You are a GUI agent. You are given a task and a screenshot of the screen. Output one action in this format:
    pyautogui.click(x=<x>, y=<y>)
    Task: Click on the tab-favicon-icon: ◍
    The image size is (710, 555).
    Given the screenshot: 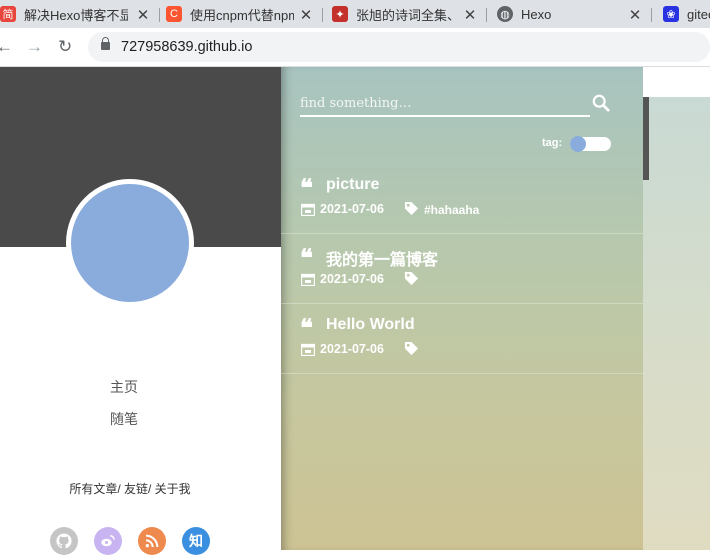 What is the action you would take?
    pyautogui.click(x=505, y=14)
    